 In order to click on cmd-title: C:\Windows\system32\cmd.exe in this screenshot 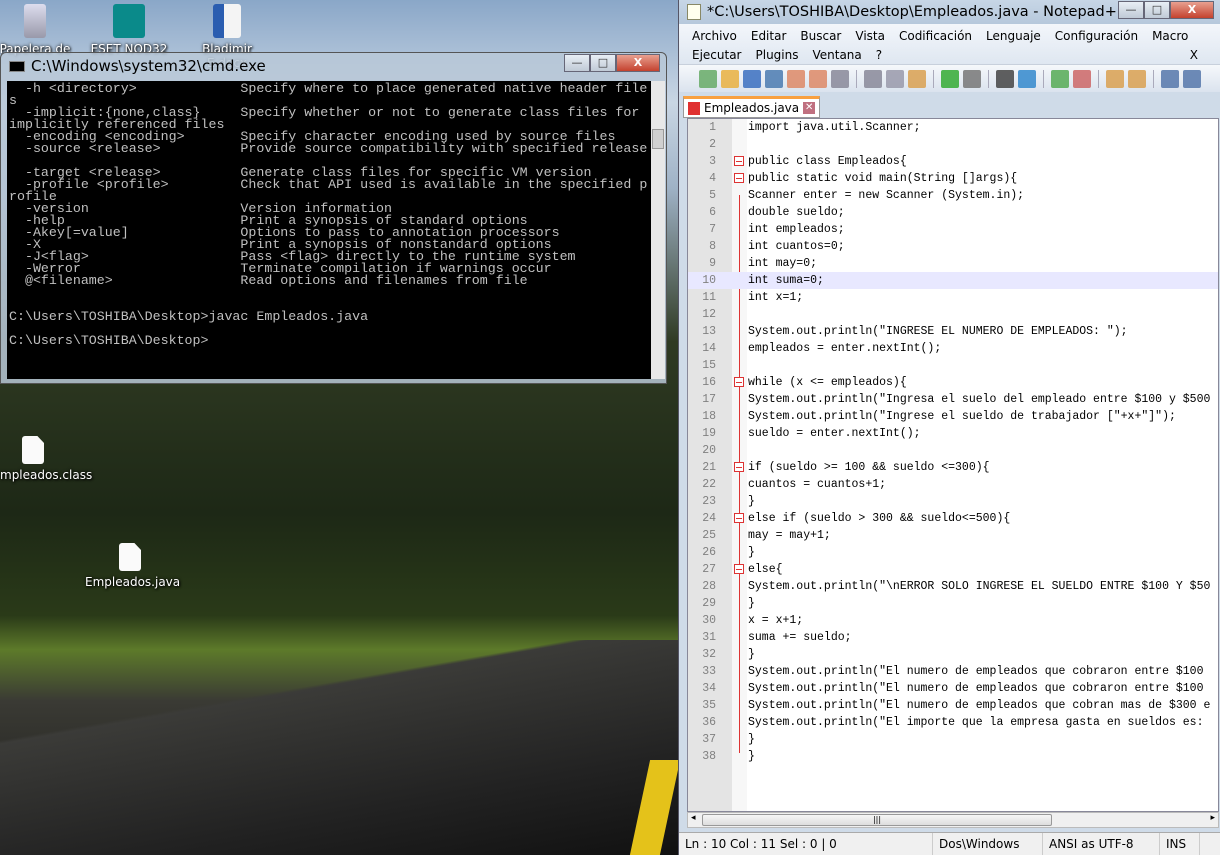, I will do `click(148, 66)`.